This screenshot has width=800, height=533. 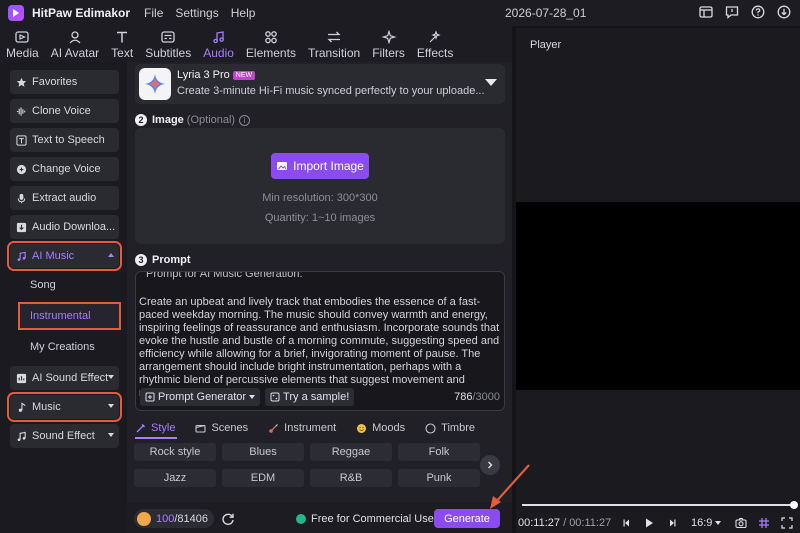 I want to click on sidebar-item-text-to-speech: Text to Speech, so click(x=64, y=140).